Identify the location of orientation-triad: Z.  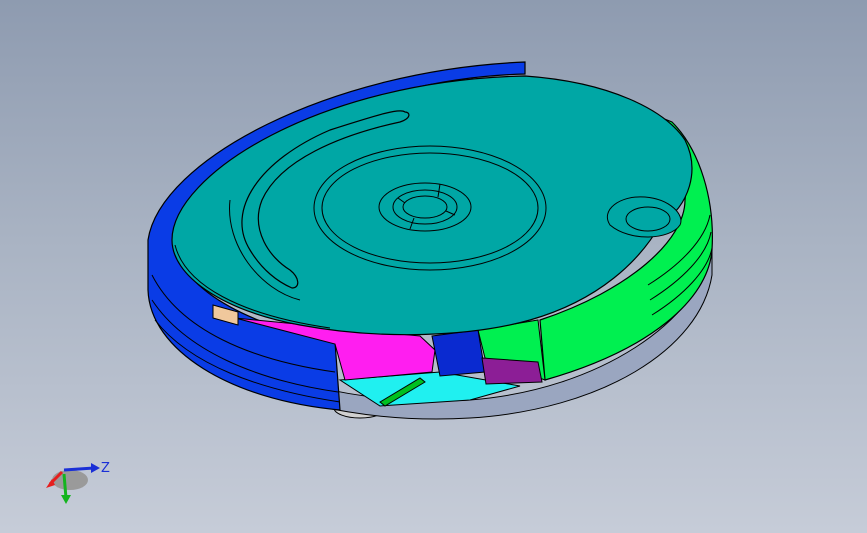
(78, 482).